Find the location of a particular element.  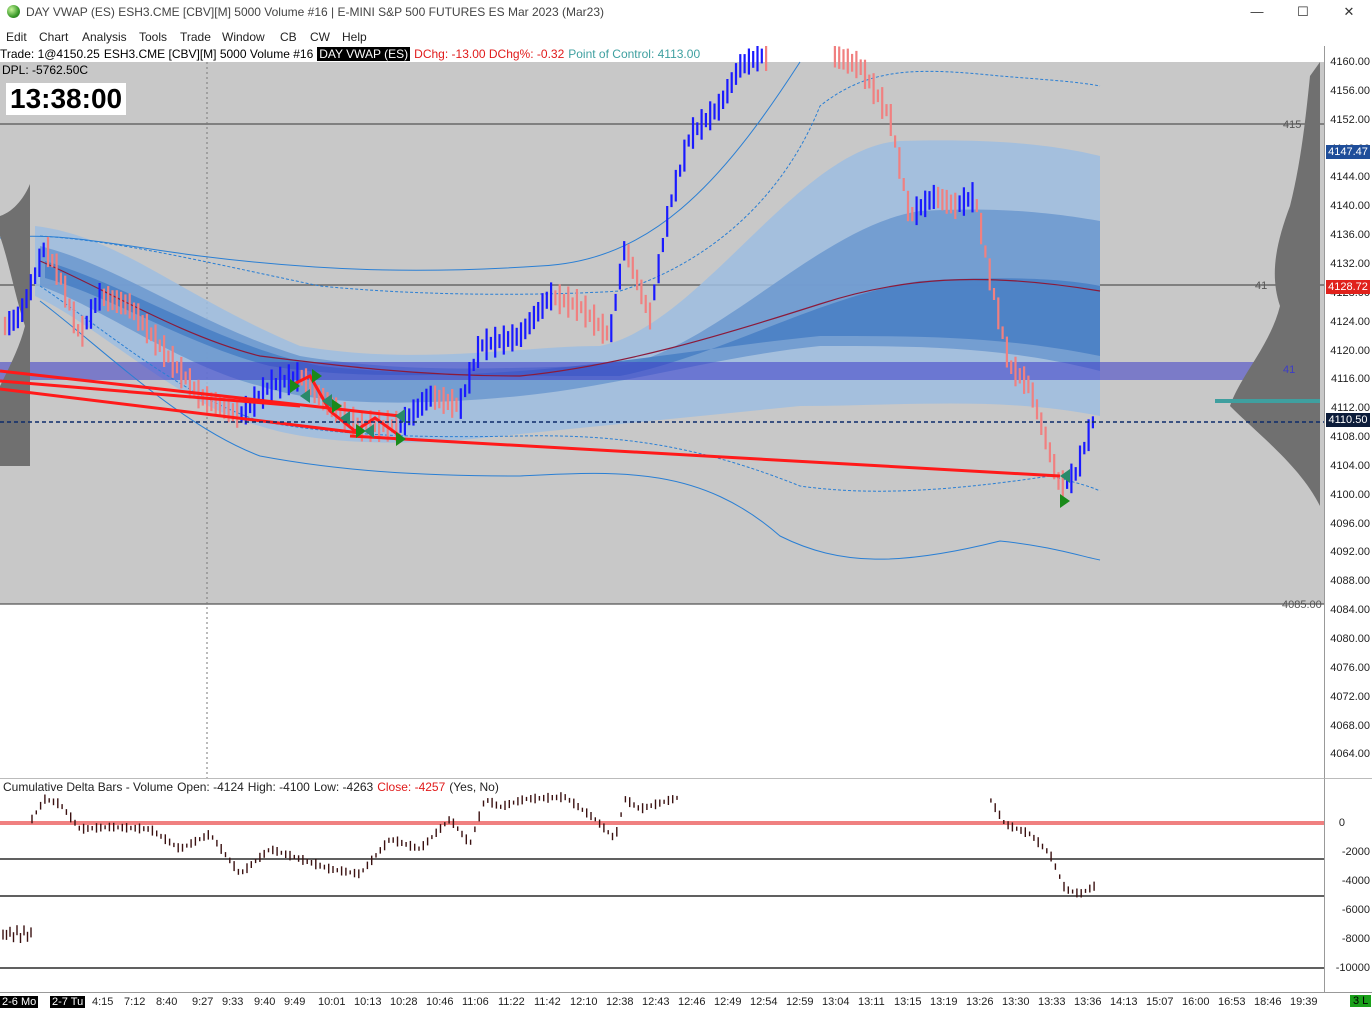

menu-trade: Trade is located at coordinates (195, 37).